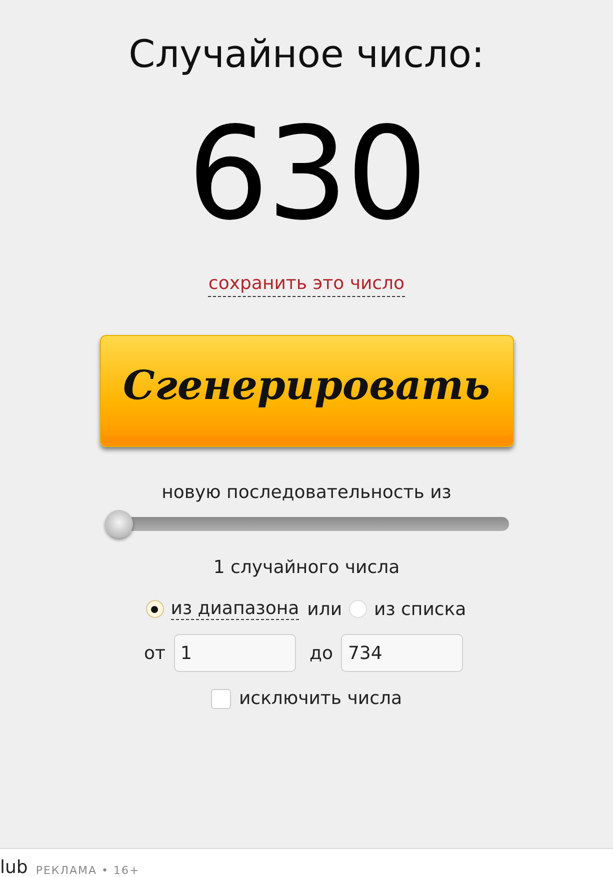 The image size is (613, 877). Describe the element at coordinates (235, 609) in the screenshot. I see `option-label: из диапазона` at that location.